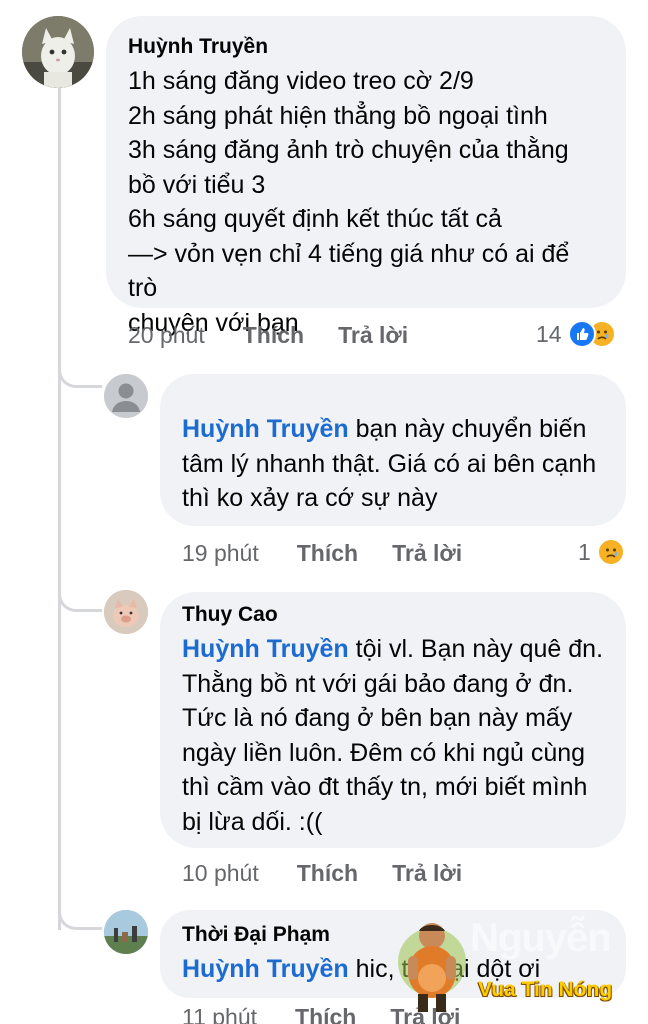 The image size is (648, 1024). Describe the element at coordinates (366, 47) in the screenshot. I see `comment-author: Huỳnh Truyền` at that location.